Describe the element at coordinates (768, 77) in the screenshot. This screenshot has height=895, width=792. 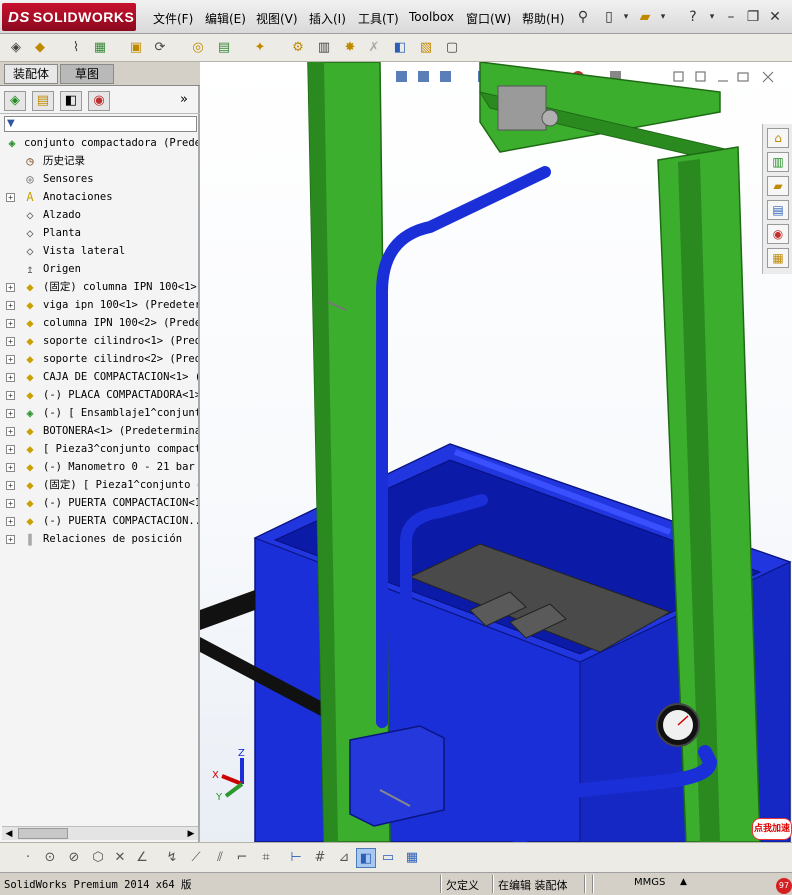
I see `viewport-close-icon` at that location.